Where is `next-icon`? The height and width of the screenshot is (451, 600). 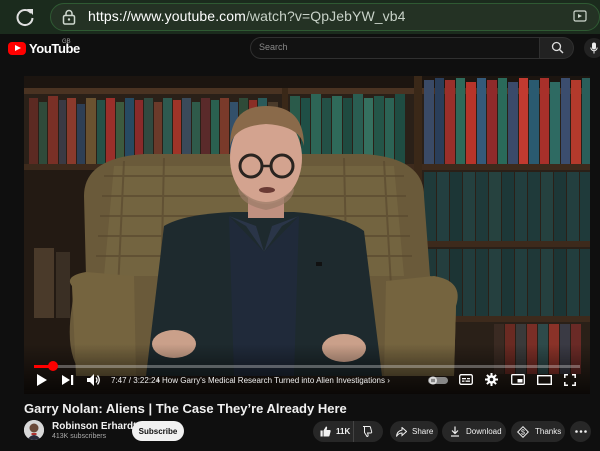 next-icon is located at coordinates (68, 380).